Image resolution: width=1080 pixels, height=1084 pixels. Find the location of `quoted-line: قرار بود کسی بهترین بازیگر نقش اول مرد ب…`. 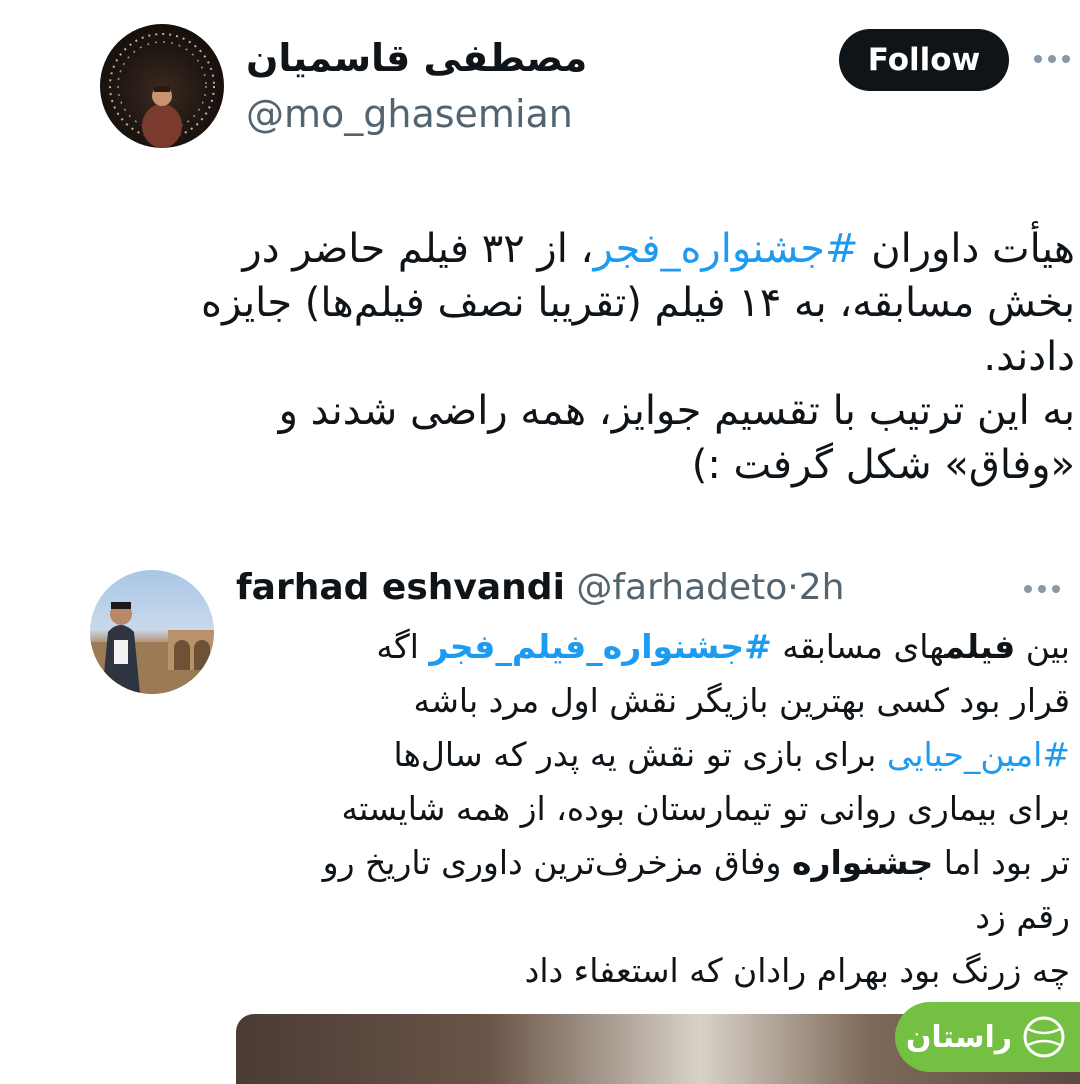

quoted-line: قرار بود کسی بهترین بازیگر نقش اول مرد ب… is located at coordinates (741, 700).